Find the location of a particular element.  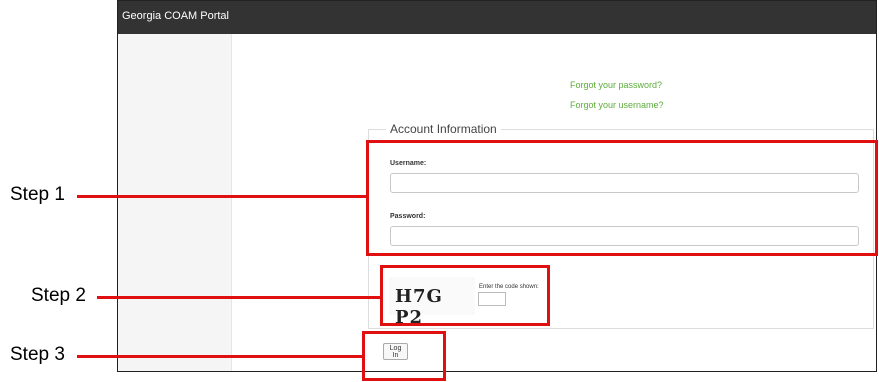

step3-connector is located at coordinates (220, 356).